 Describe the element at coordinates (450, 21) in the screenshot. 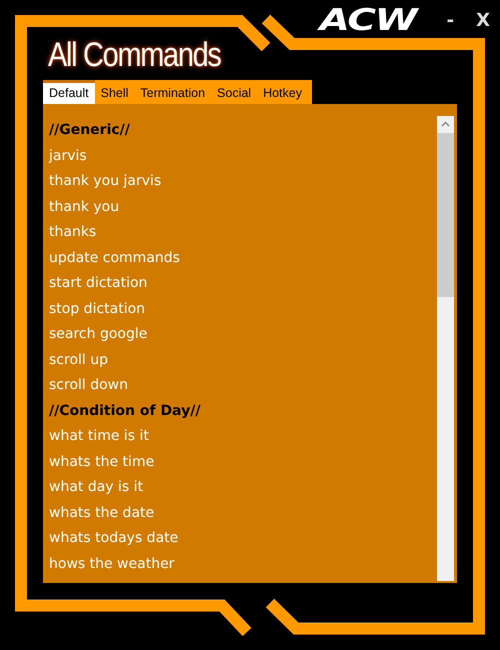

I see `minimize-button: -` at that location.